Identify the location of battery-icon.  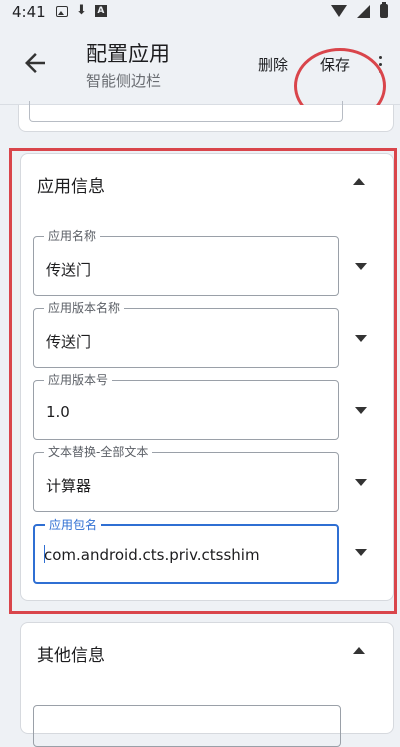
(384, 10).